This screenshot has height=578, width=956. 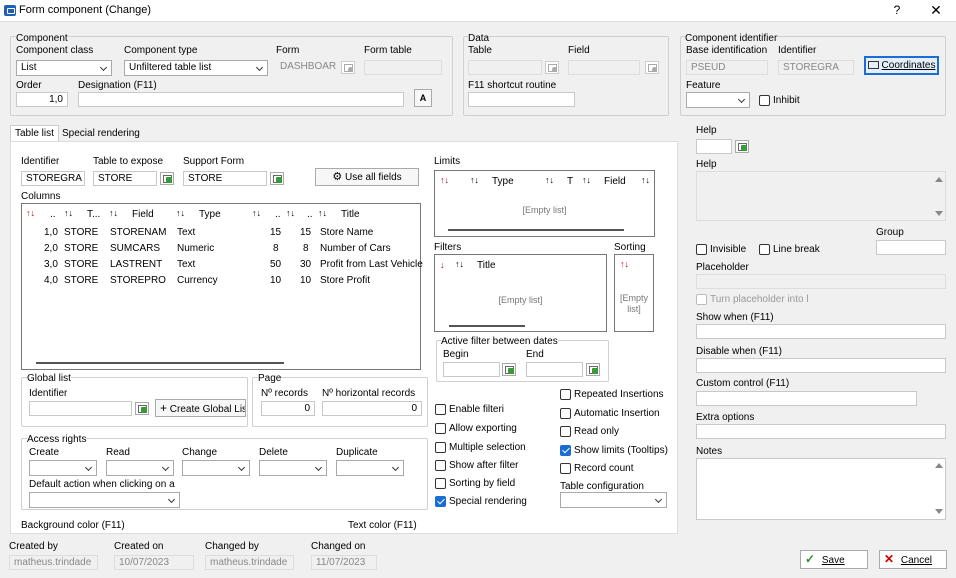 I want to click on tab-special-rendering: Special rendering, so click(x=101, y=134).